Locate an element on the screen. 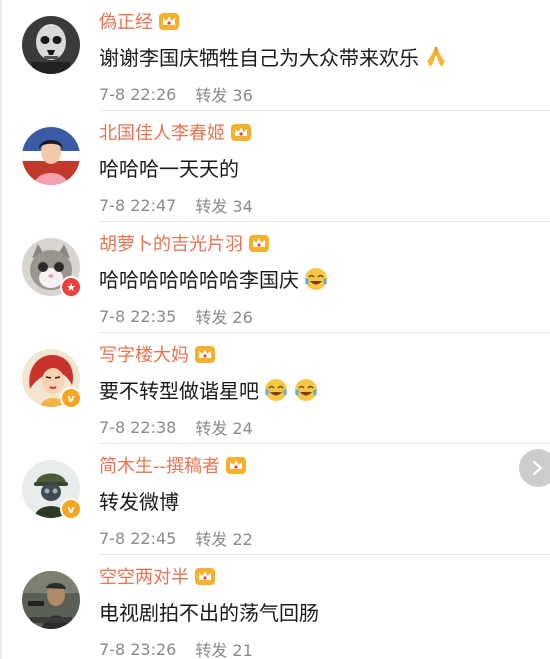 This screenshot has width=550, height=659. username: 简木生--撰稿者 is located at coordinates (159, 465).